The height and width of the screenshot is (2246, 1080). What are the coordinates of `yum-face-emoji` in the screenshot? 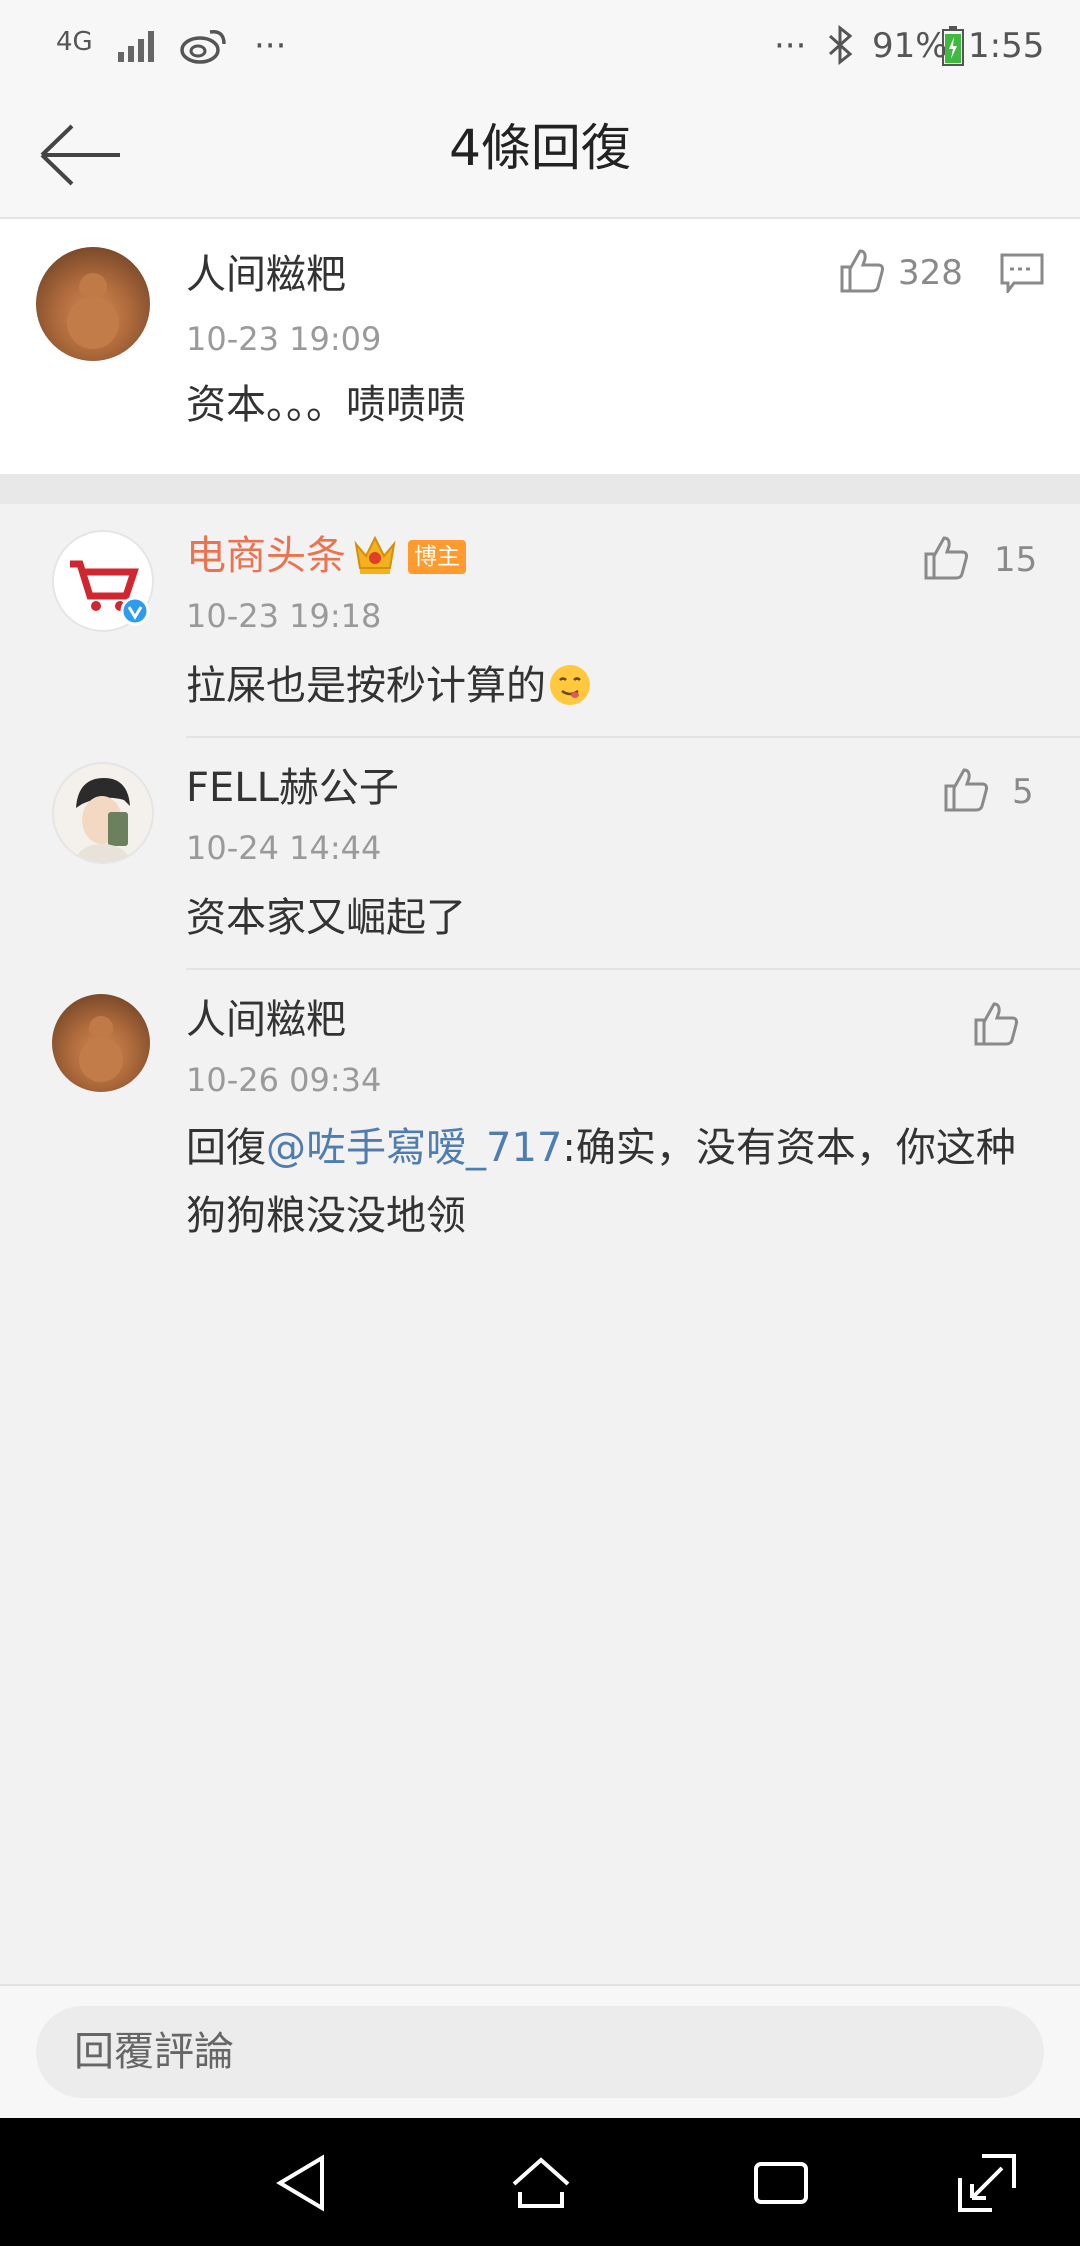 It's located at (570, 685).